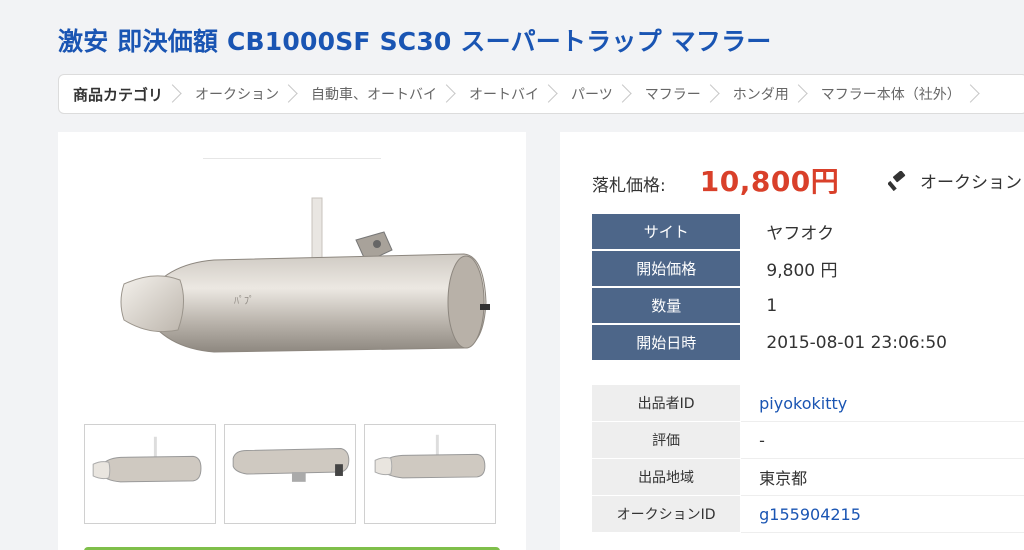  I want to click on breadcrumb-item-parts: パーツ, so click(596, 94).